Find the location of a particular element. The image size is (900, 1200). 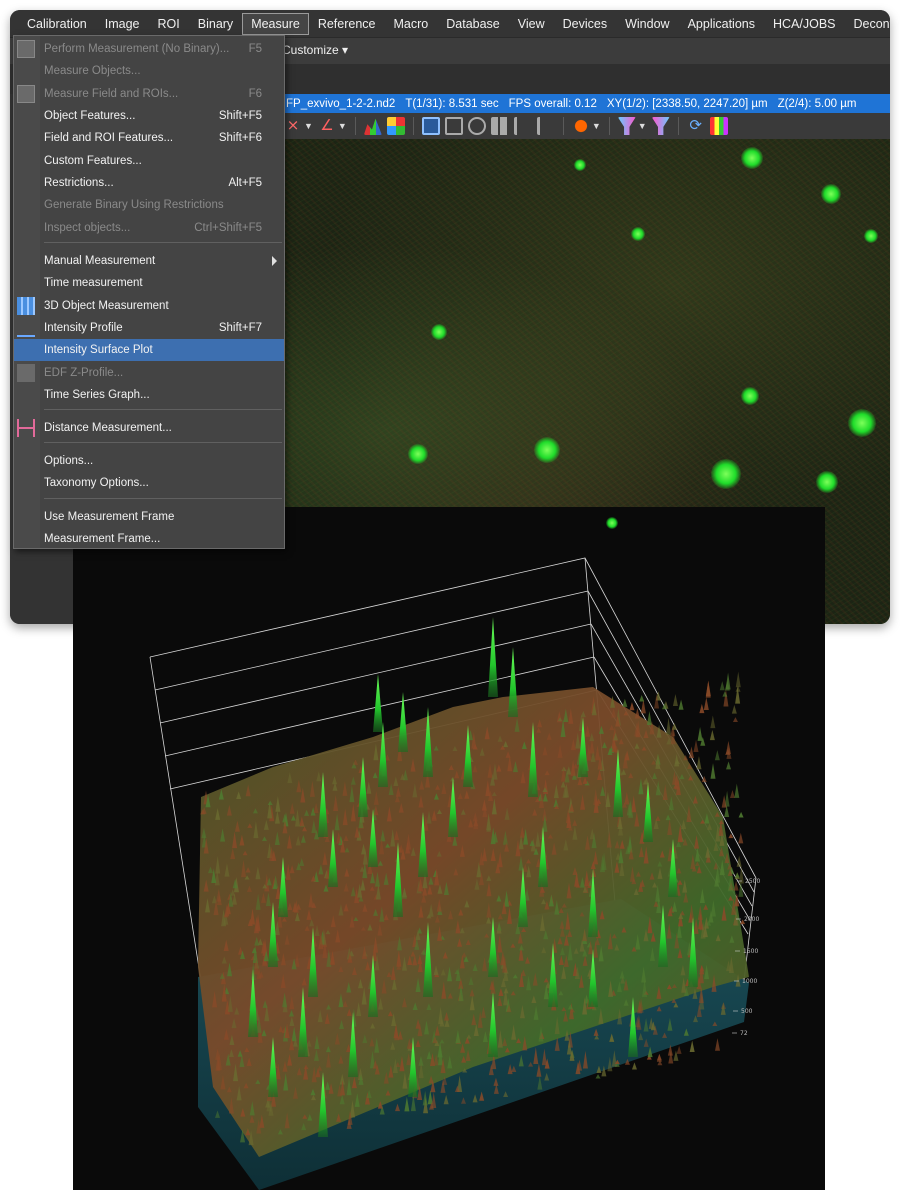

menu-view: View is located at coordinates (531, 24).